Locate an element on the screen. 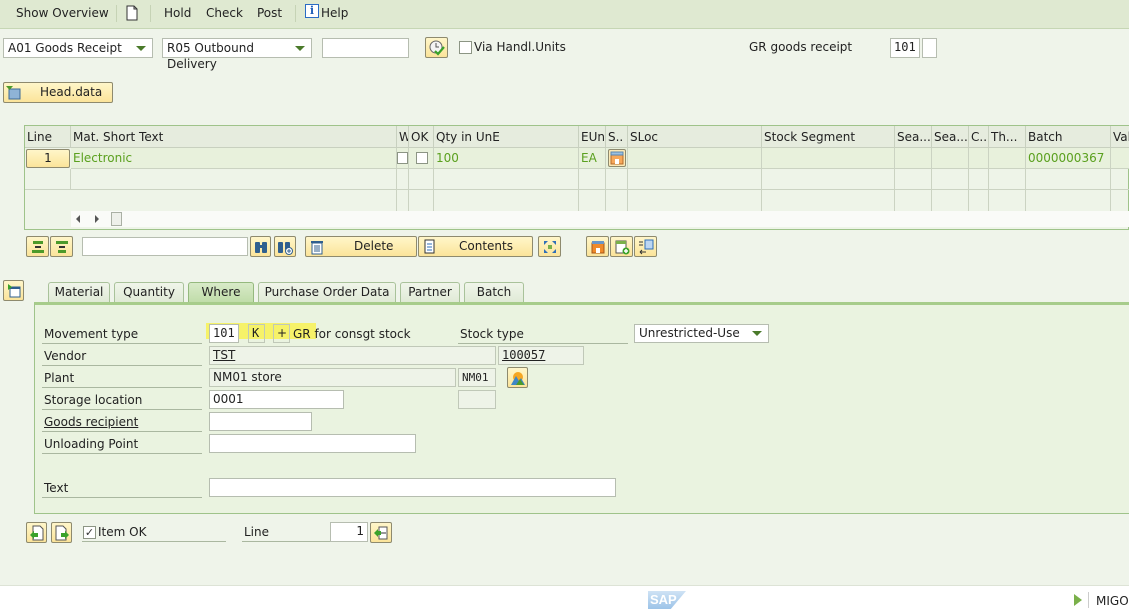  via-handling-units-checkbox is located at coordinates (465, 47).